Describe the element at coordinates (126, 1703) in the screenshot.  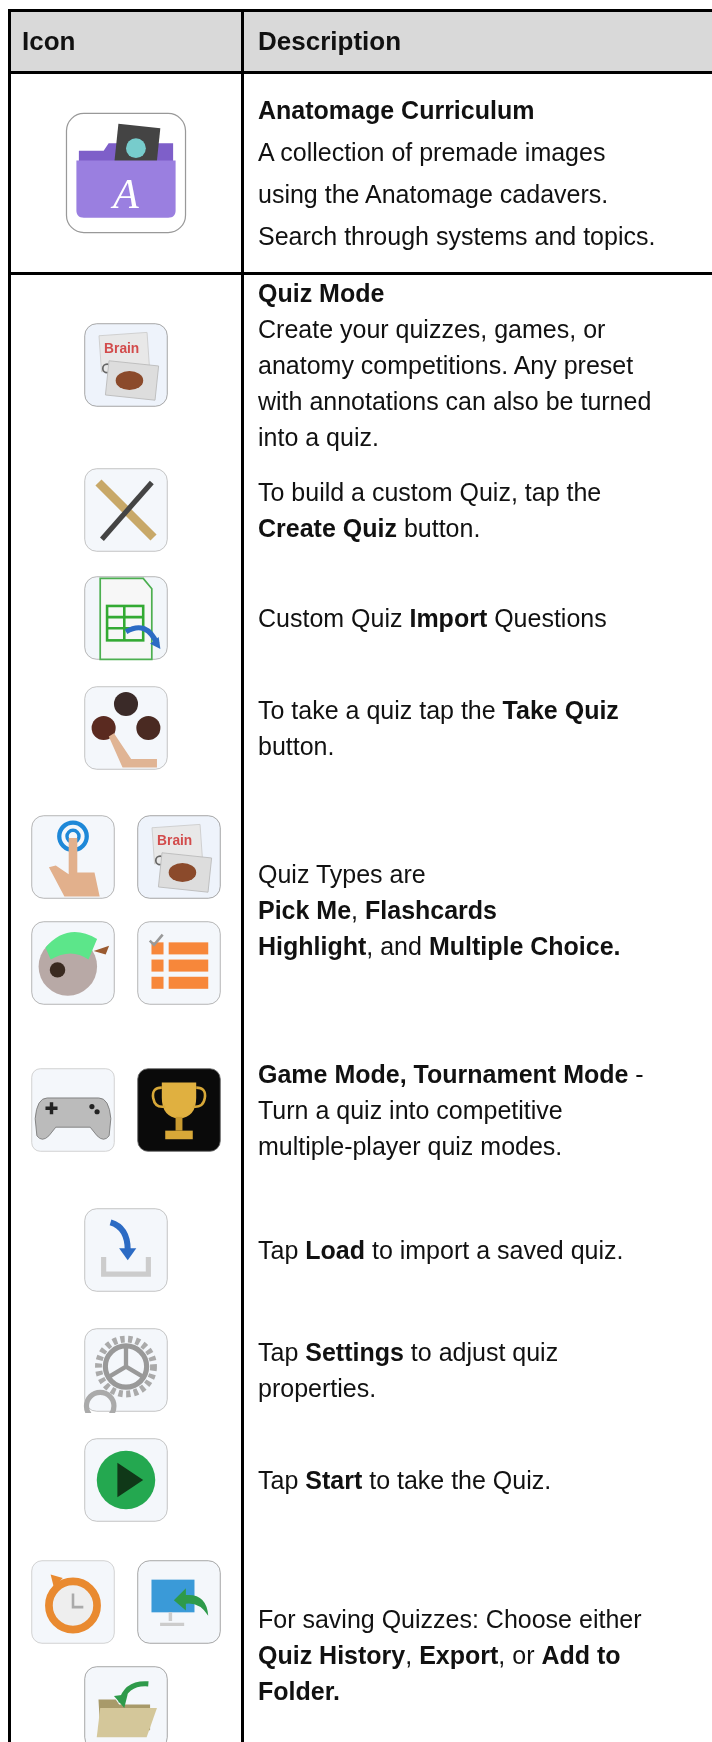
I see `folder-arrow-icon` at that location.